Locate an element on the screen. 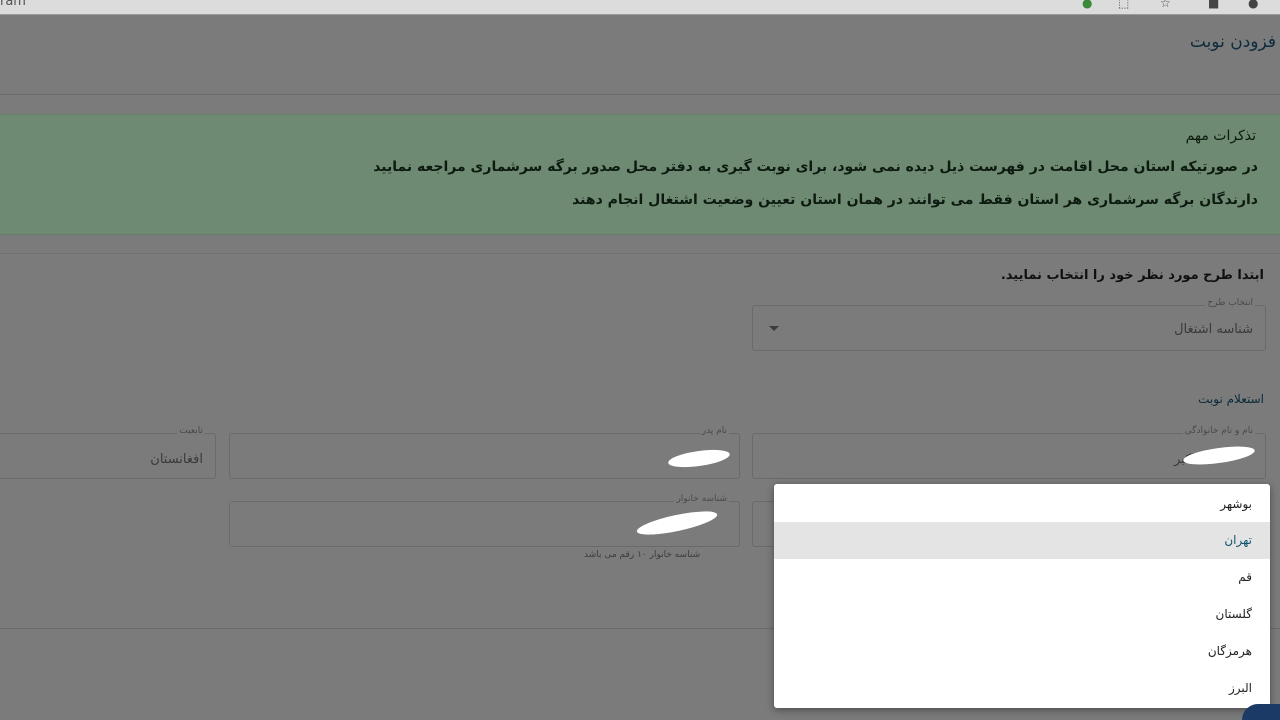 The width and height of the screenshot is (1280, 720). province-option: گلستان is located at coordinates (1022, 614).